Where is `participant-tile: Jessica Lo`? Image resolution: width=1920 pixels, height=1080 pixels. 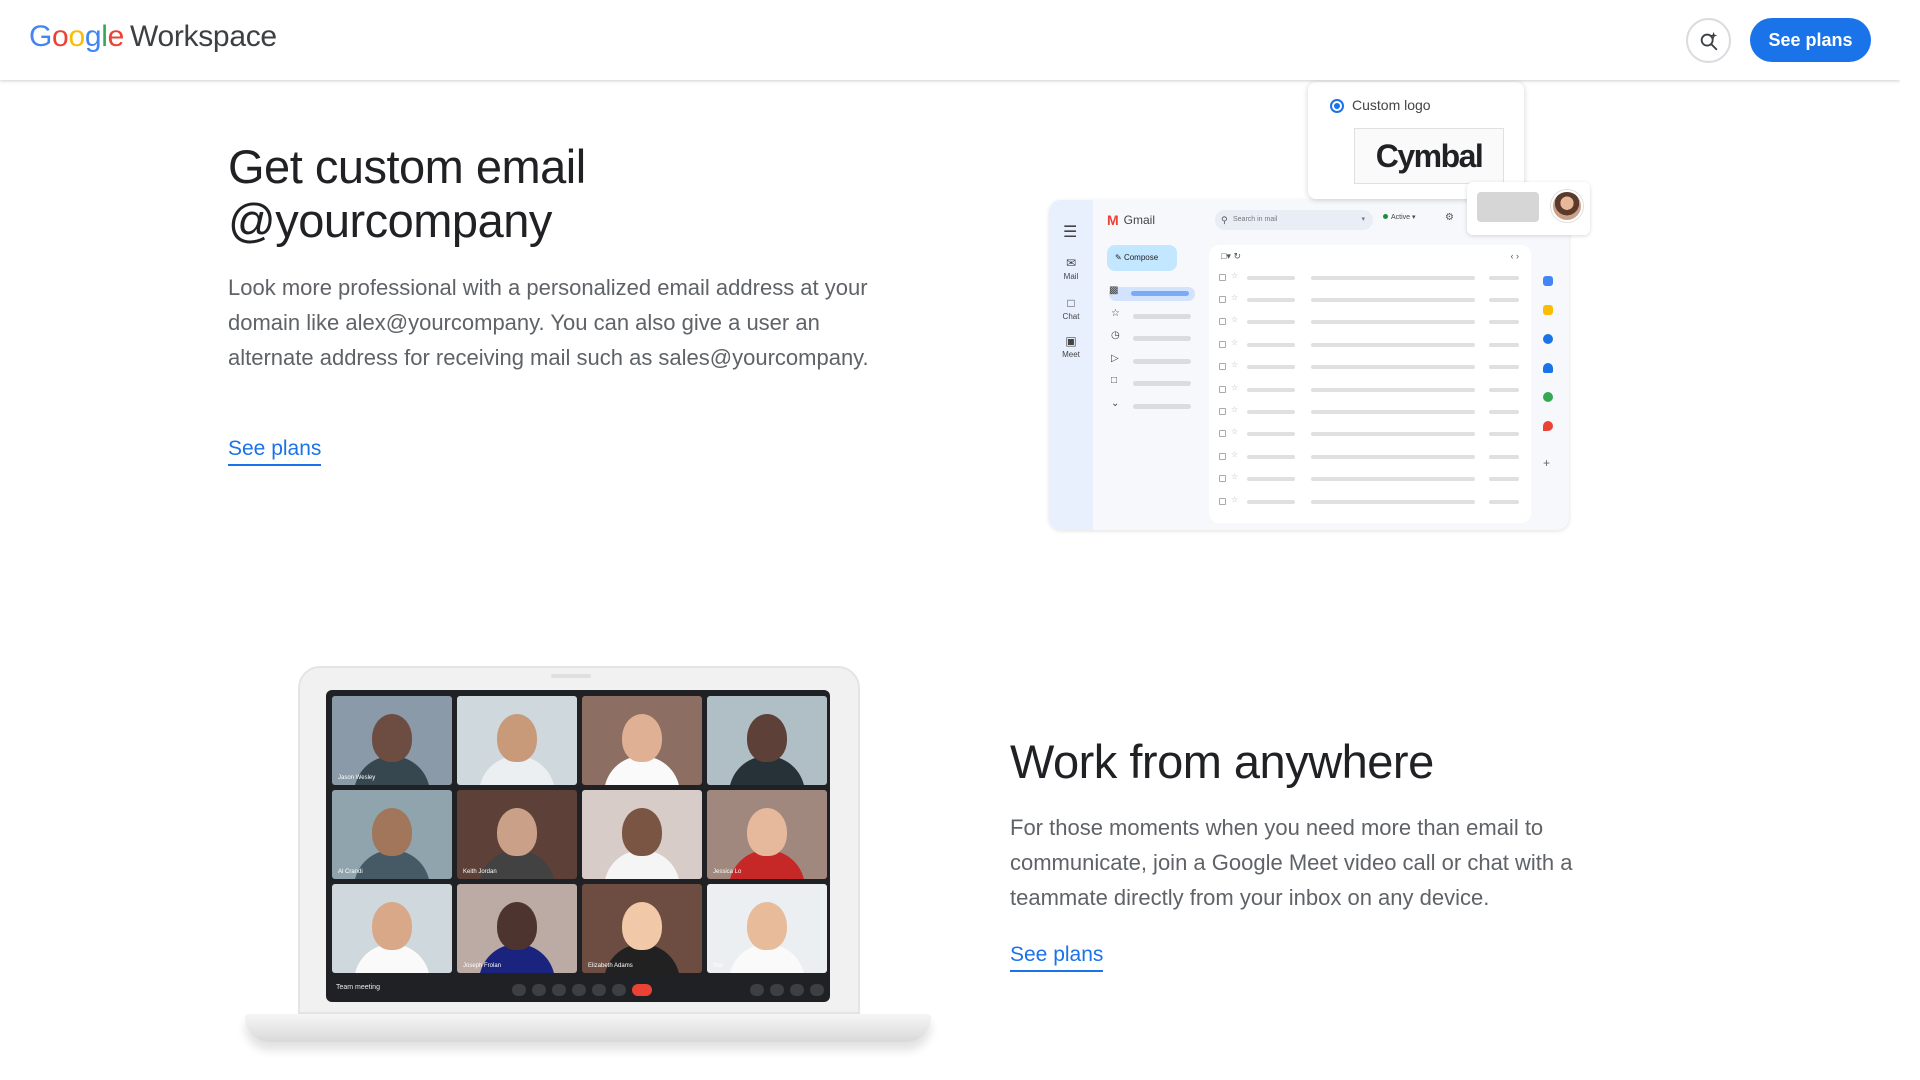 participant-tile: Jessica Lo is located at coordinates (767, 834).